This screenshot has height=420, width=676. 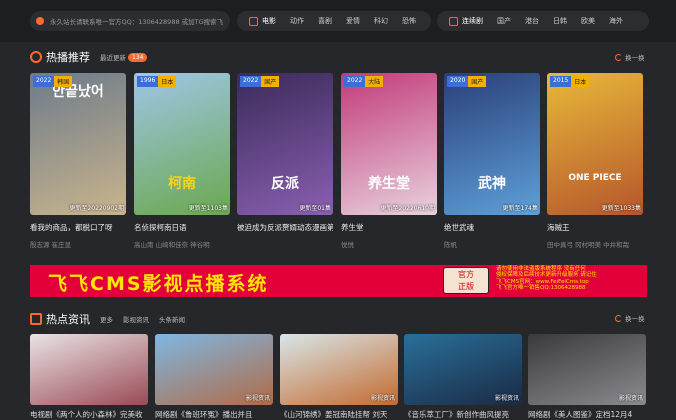 I want to click on video-title: 被迫成为反派赘婿动态漫画第三季, so click(x=285, y=227).